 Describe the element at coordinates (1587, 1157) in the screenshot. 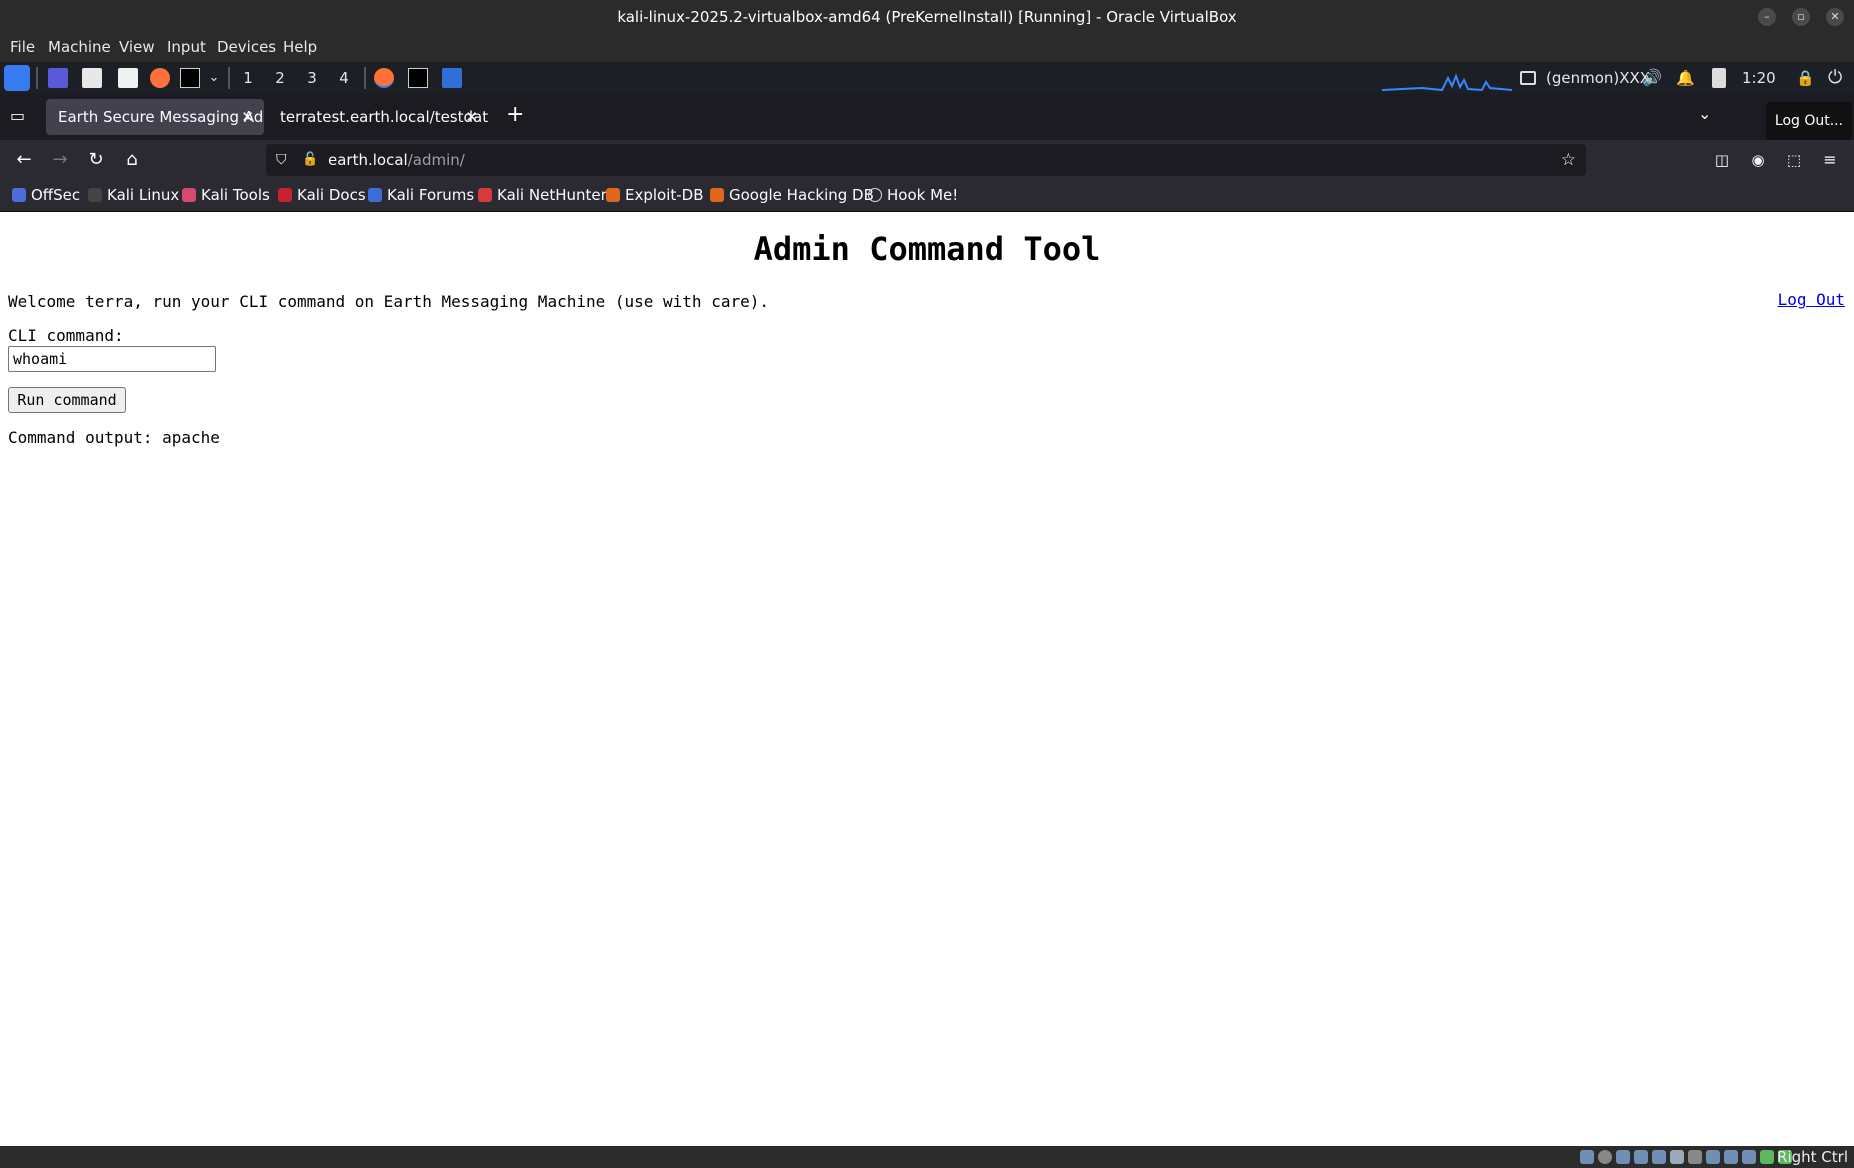

I see `hard-disk-icon` at that location.